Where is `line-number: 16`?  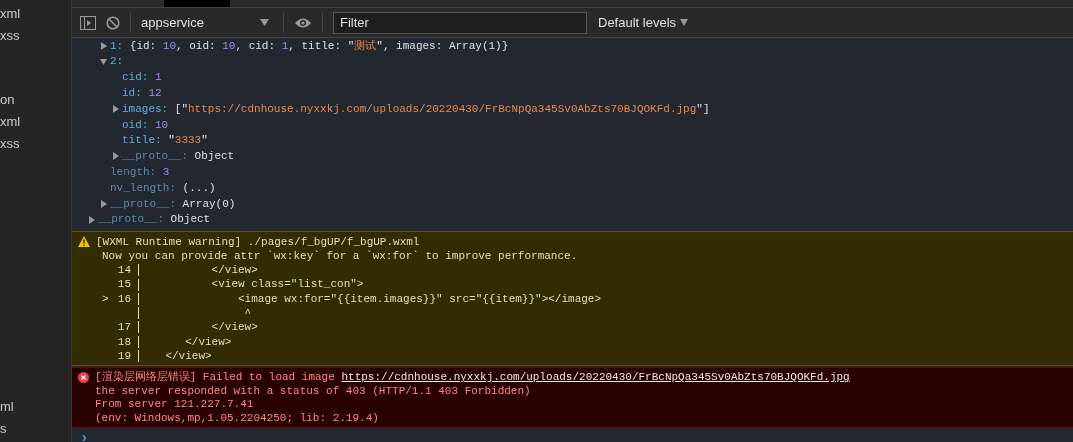 line-number: 16 is located at coordinates (124, 298).